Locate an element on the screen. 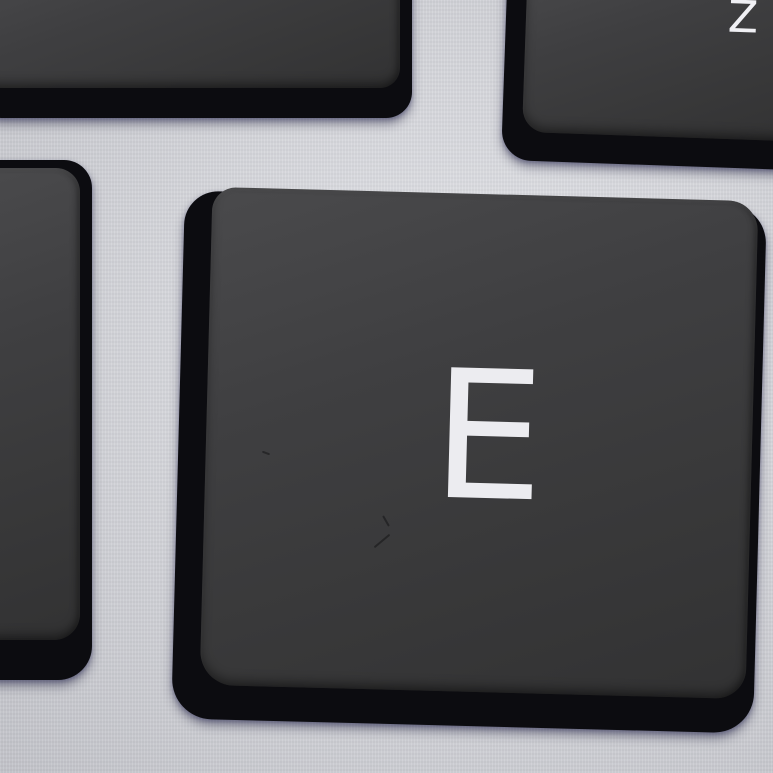  key-left is located at coordinates (40, 404).